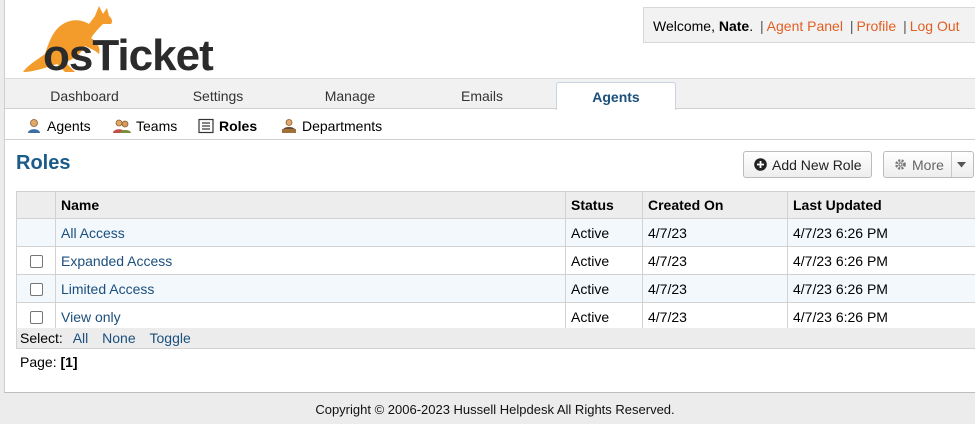 This screenshot has width=975, height=424. I want to click on pager-label: Page:, so click(38, 362).